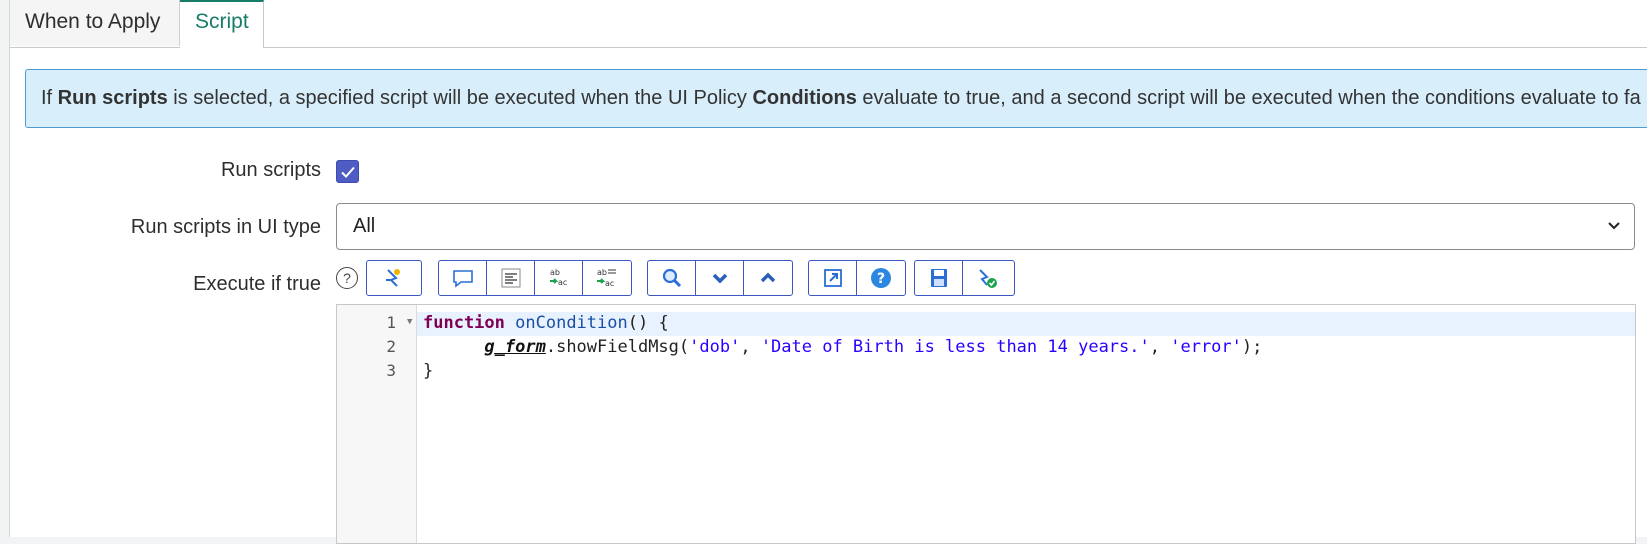 The image size is (1647, 544). Describe the element at coordinates (257, 284) in the screenshot. I see `execute-if-true-label: Execute if true` at that location.